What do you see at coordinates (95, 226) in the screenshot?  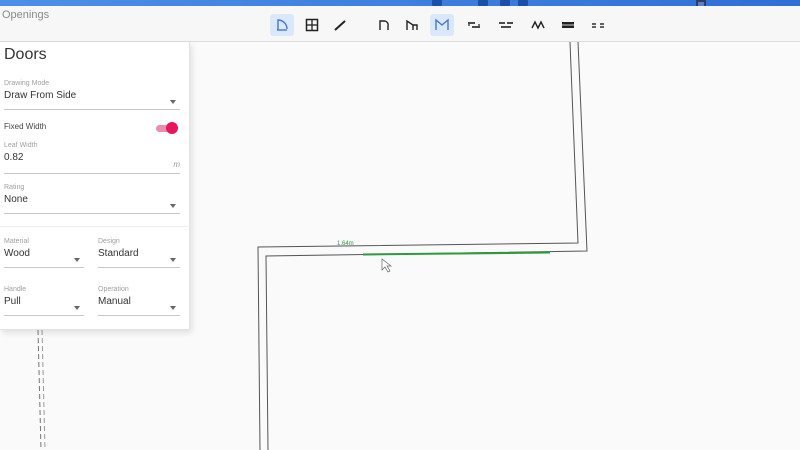 I see `section-divider` at bounding box center [95, 226].